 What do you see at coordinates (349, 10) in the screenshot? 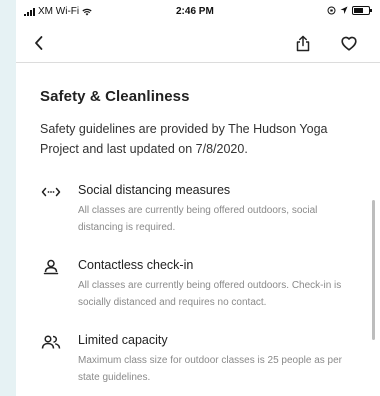
I see `status-right` at bounding box center [349, 10].